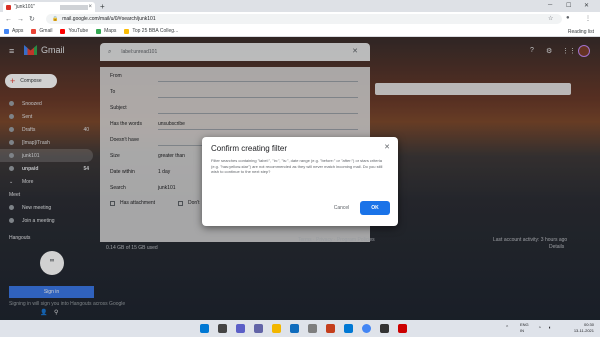 The image size is (600, 337). Describe the element at coordinates (568, 18) in the screenshot. I see `profile-icon: ●` at that location.